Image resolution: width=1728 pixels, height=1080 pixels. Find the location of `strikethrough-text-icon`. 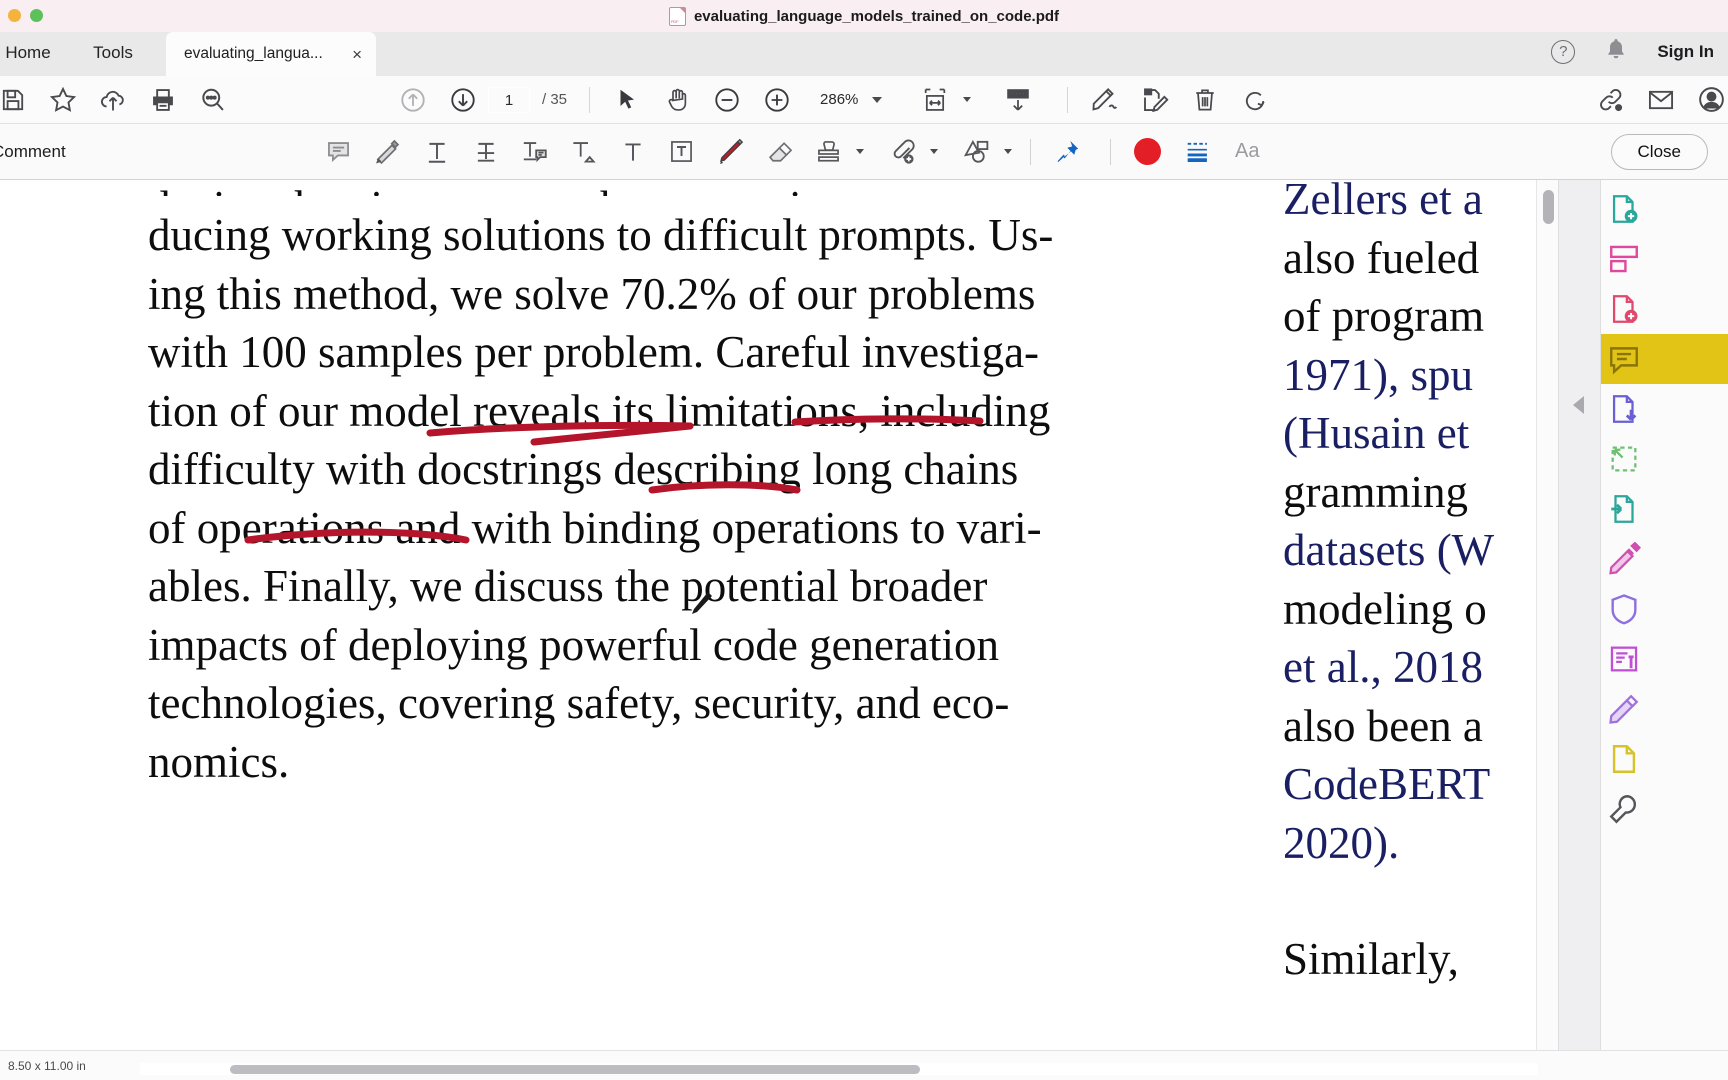

strikethrough-text-icon is located at coordinates (485, 152).